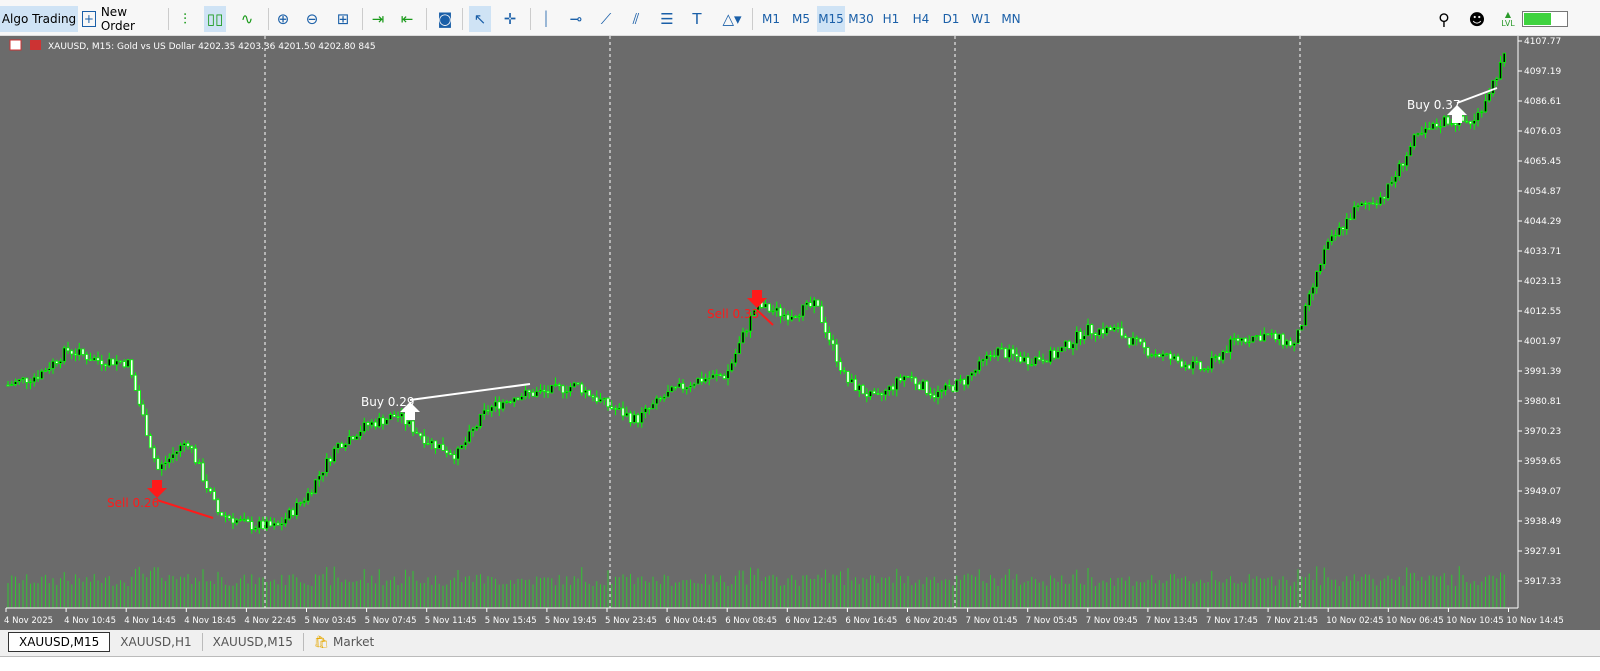  Describe the element at coordinates (921, 19) in the screenshot. I see `timeframe-h4: H4` at that location.